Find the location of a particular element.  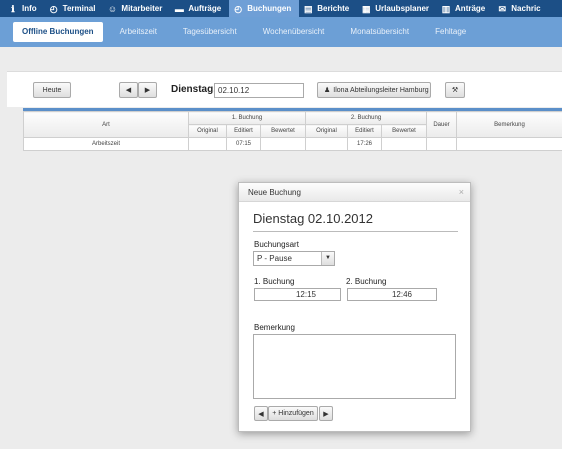

dialog-header-title: Neue Buchung is located at coordinates (274, 192).